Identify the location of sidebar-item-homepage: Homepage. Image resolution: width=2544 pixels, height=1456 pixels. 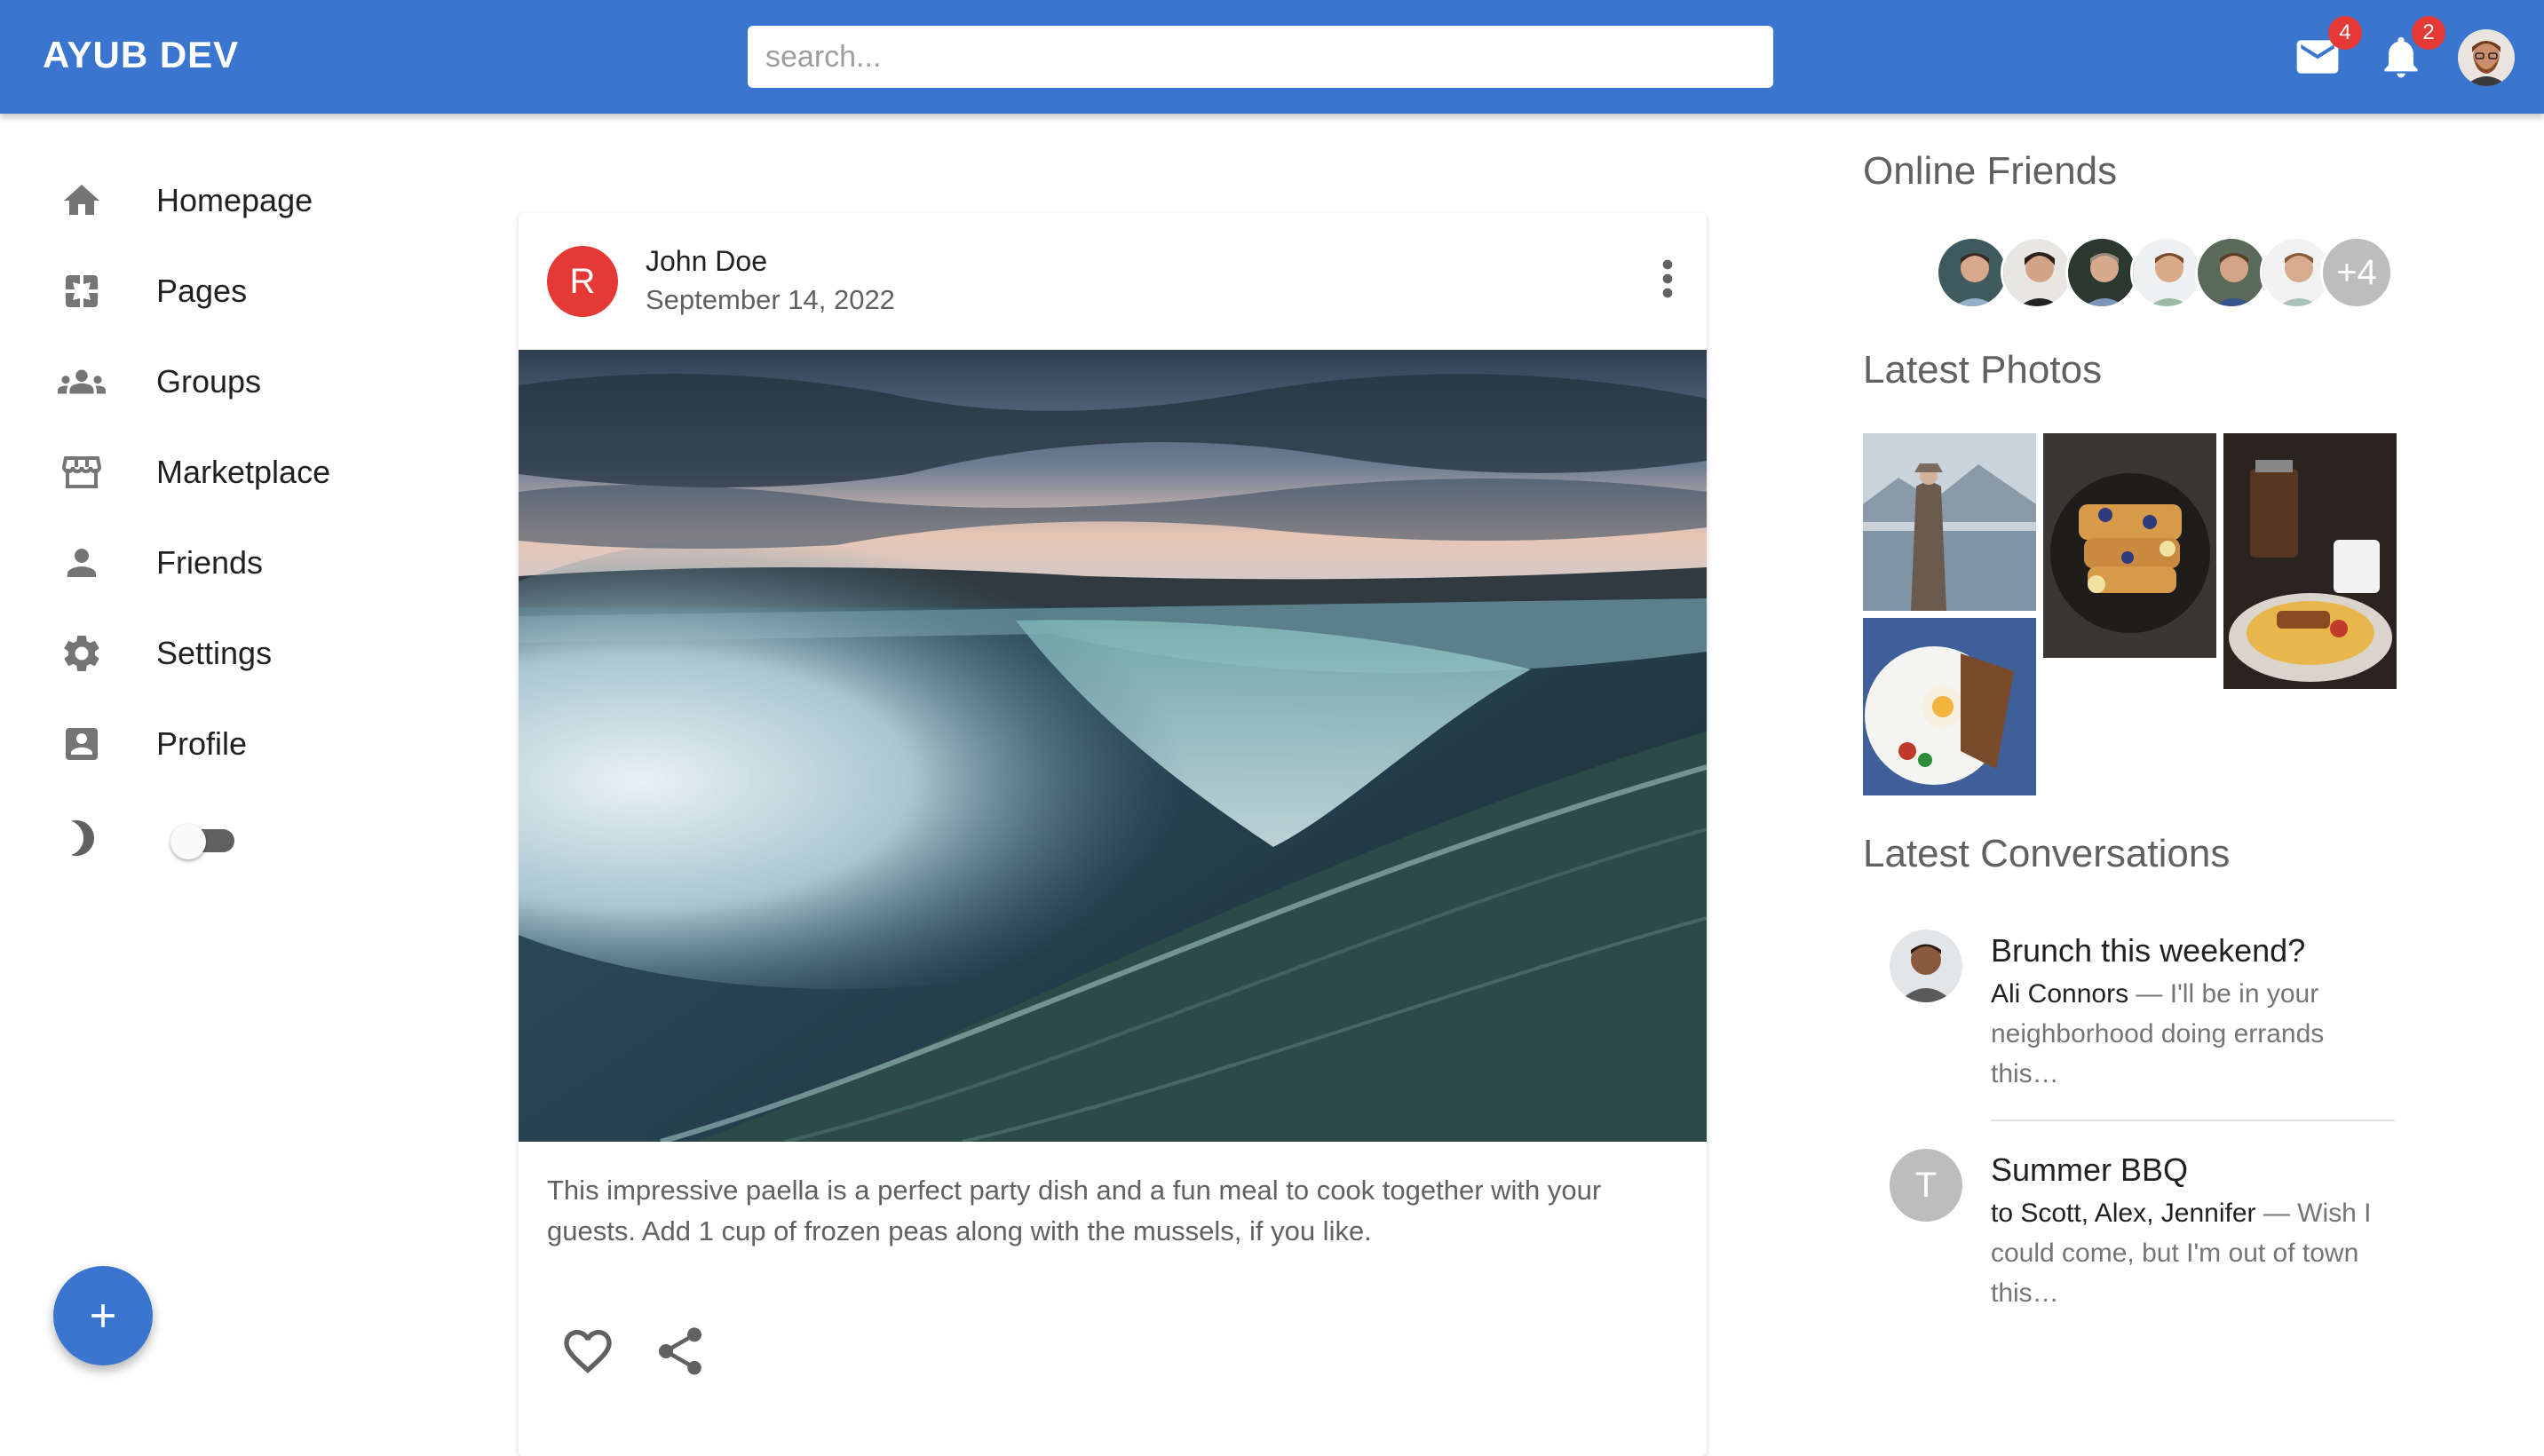
(243, 201).